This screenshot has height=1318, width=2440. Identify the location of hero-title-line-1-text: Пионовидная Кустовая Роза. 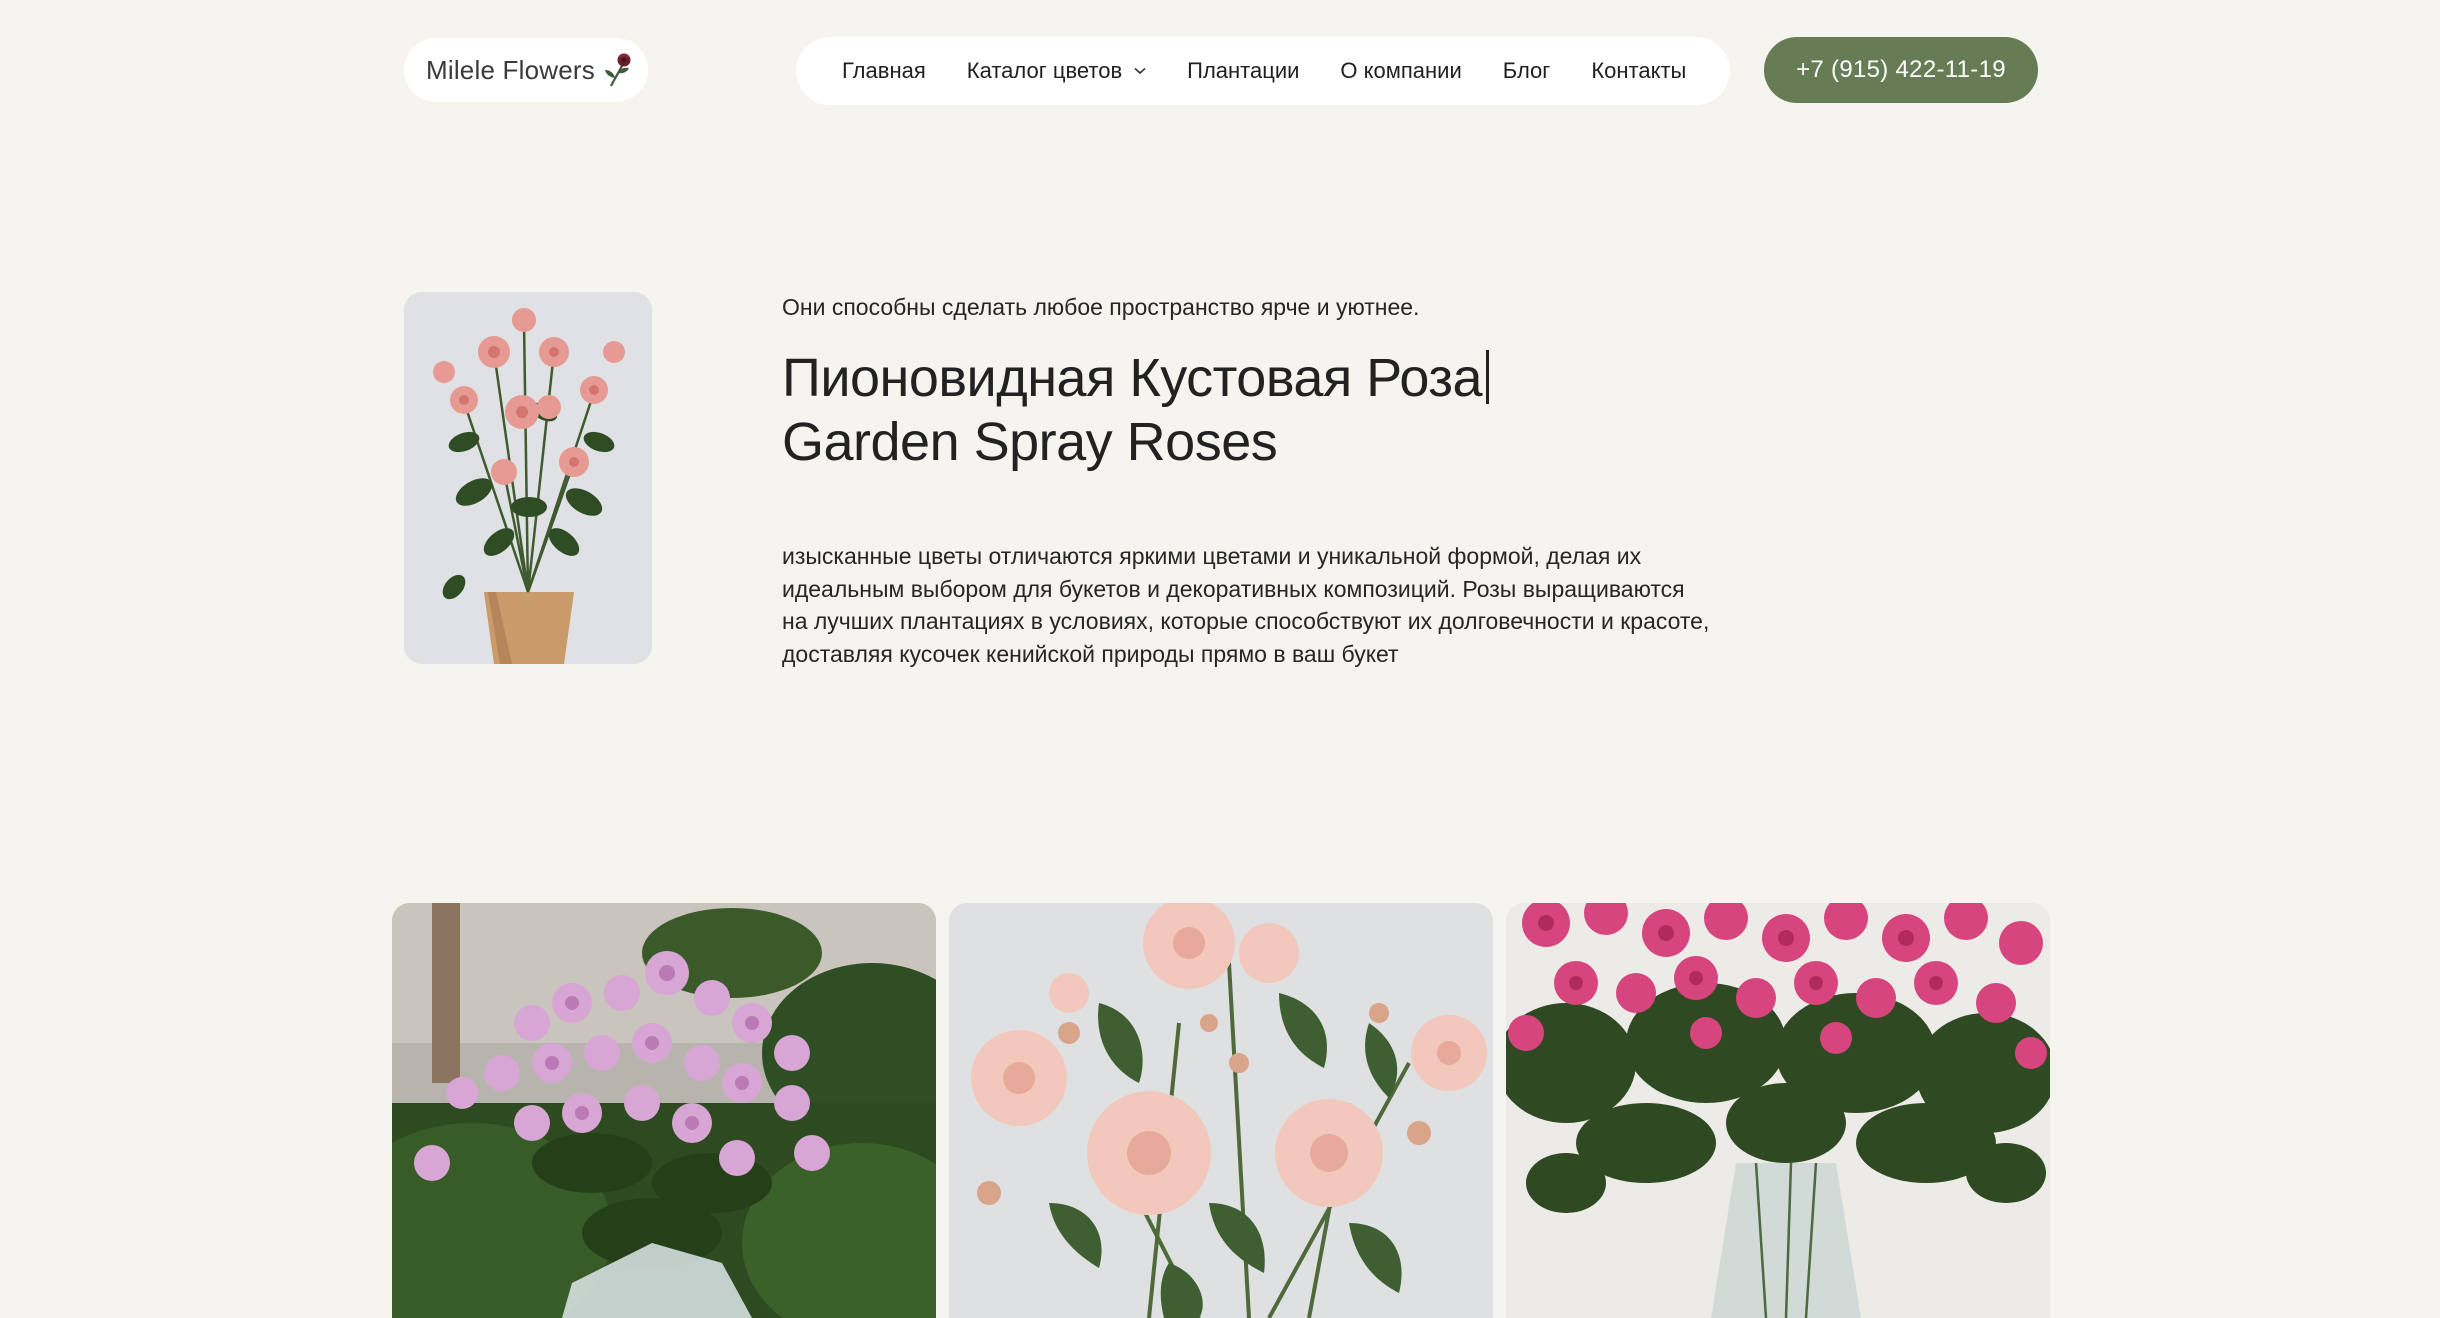
(1132, 378).